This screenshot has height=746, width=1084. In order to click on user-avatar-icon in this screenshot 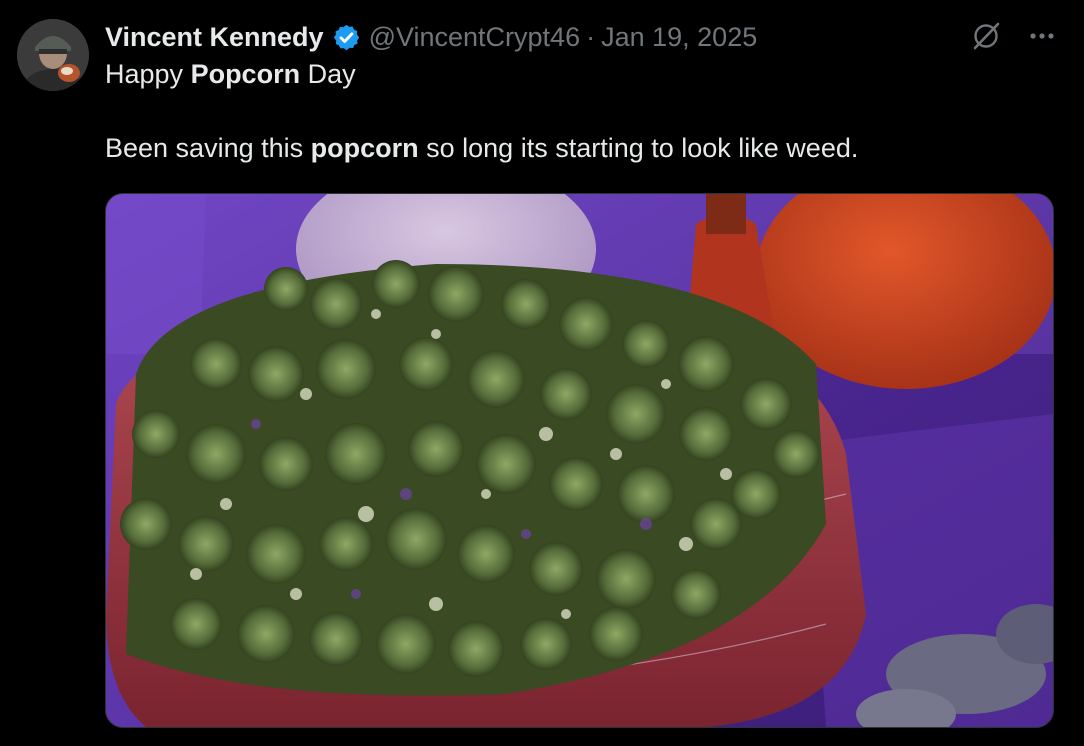, I will do `click(53, 55)`.